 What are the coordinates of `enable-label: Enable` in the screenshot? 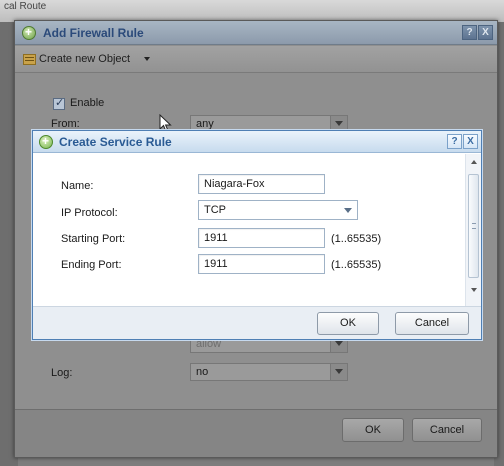 It's located at (87, 103).